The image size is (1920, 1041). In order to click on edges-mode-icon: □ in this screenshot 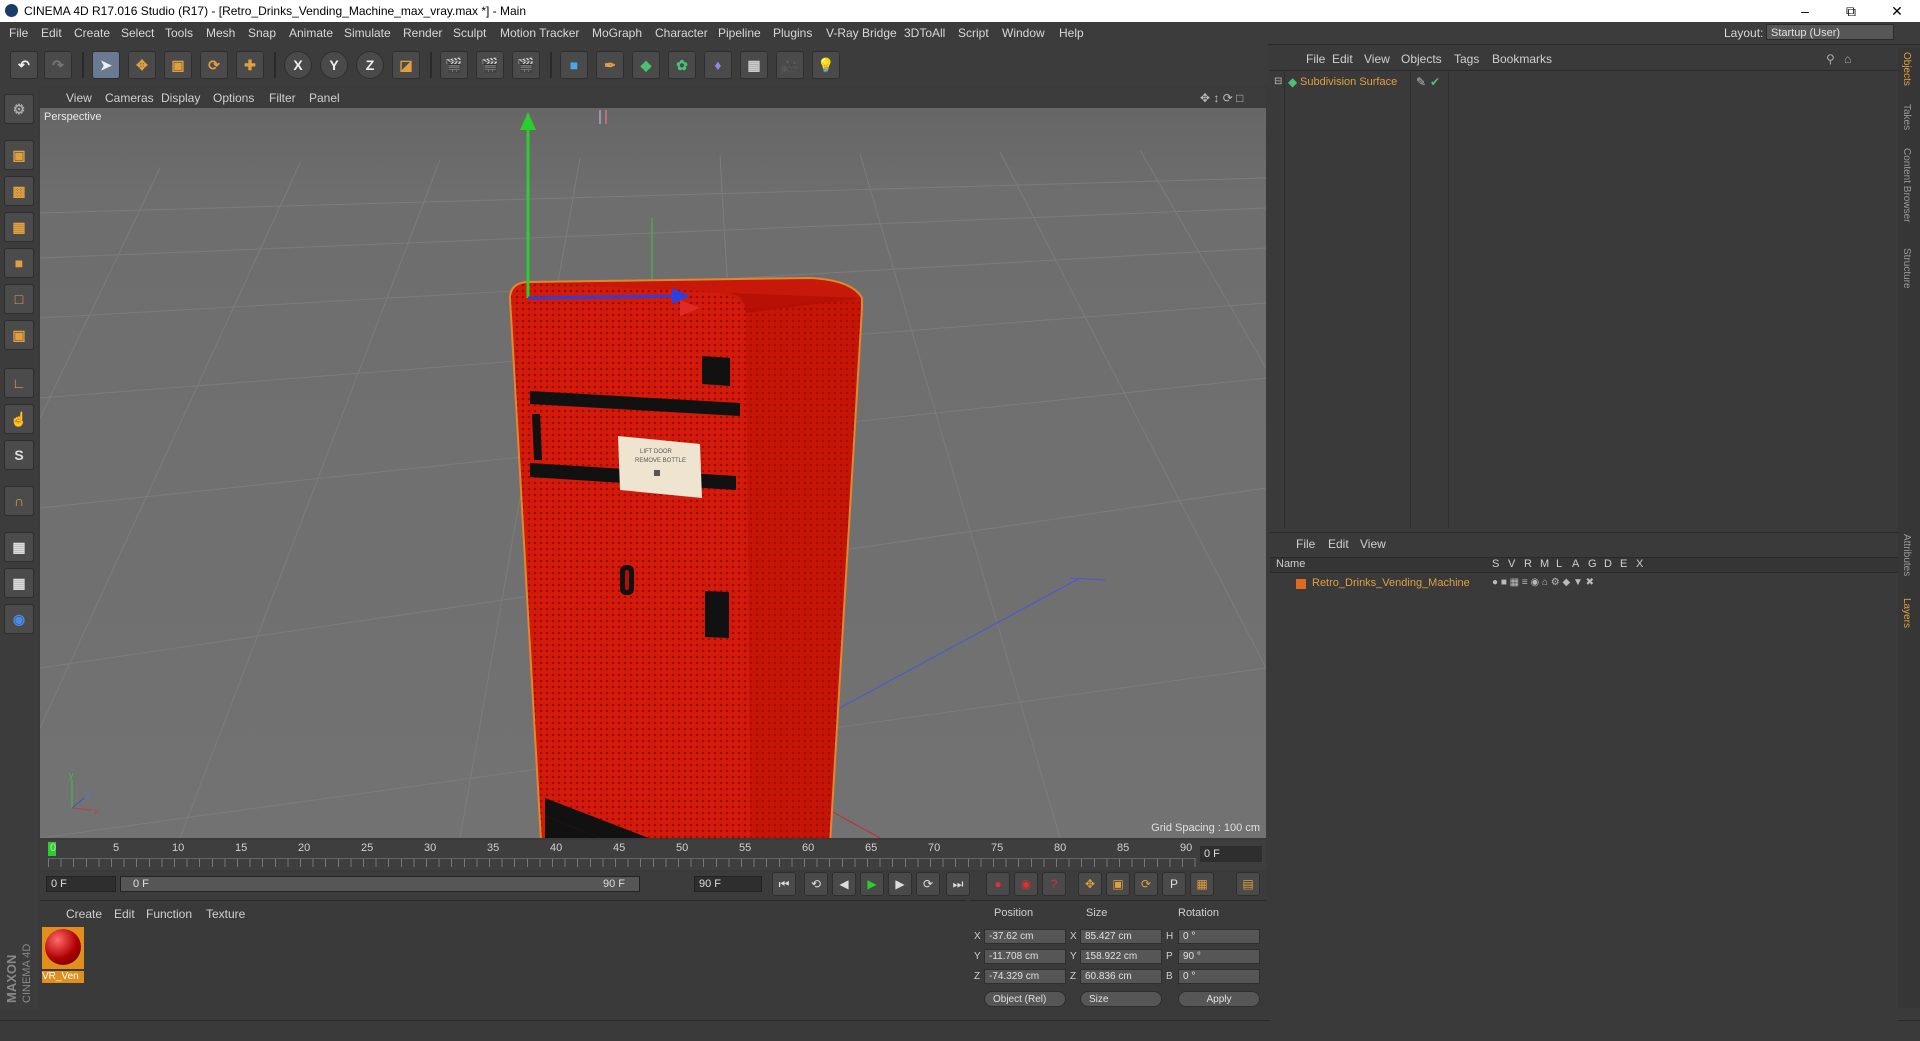, I will do `click(19, 299)`.